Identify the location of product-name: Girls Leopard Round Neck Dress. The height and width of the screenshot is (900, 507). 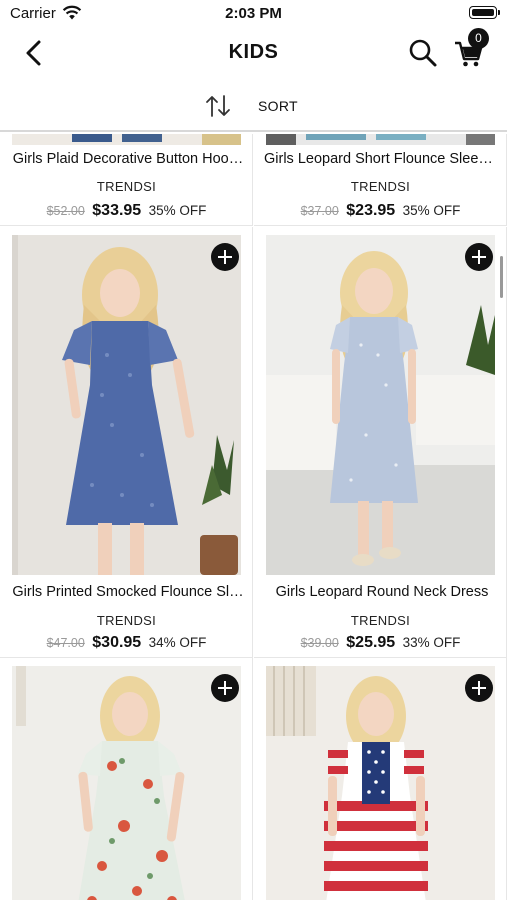
(382, 592).